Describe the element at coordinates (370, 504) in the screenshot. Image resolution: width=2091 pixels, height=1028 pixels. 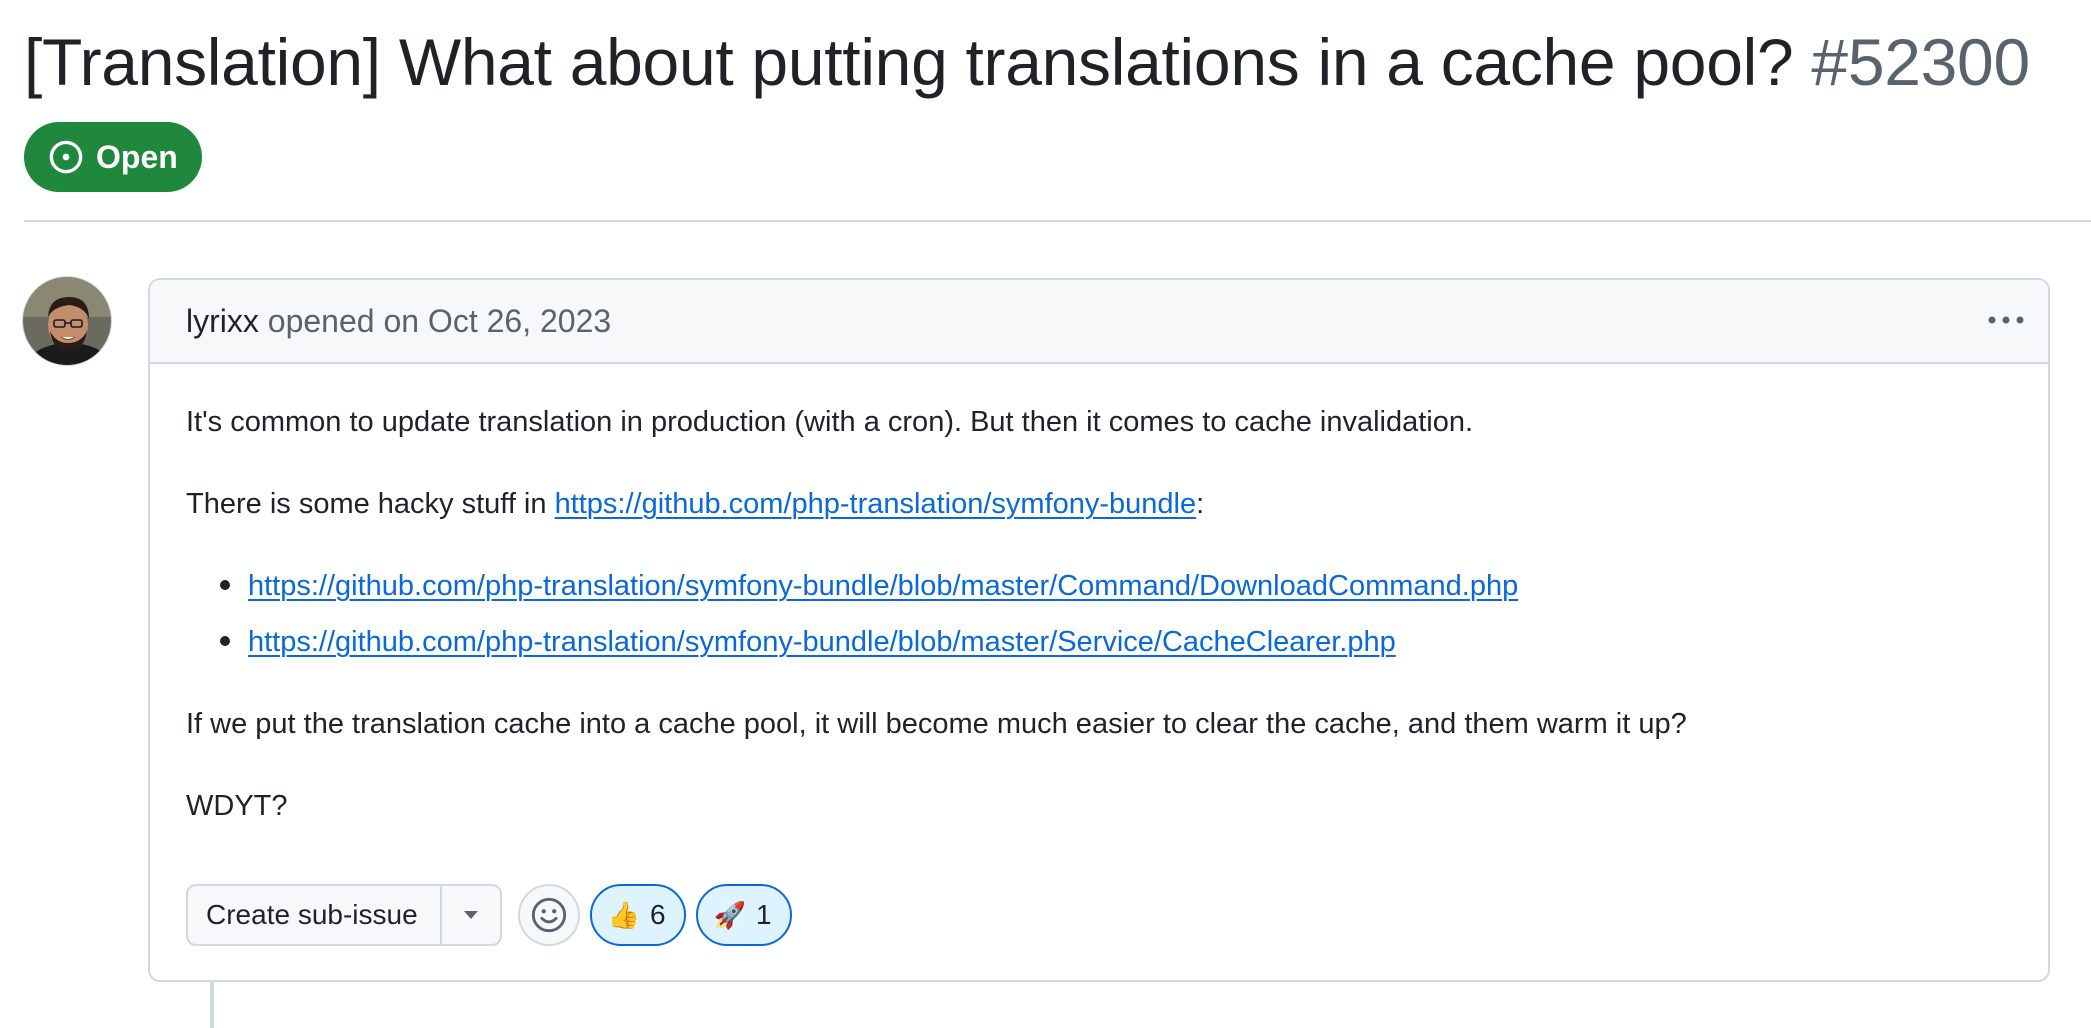
I see `paragraph-text: There is some hacky stuff in` at that location.